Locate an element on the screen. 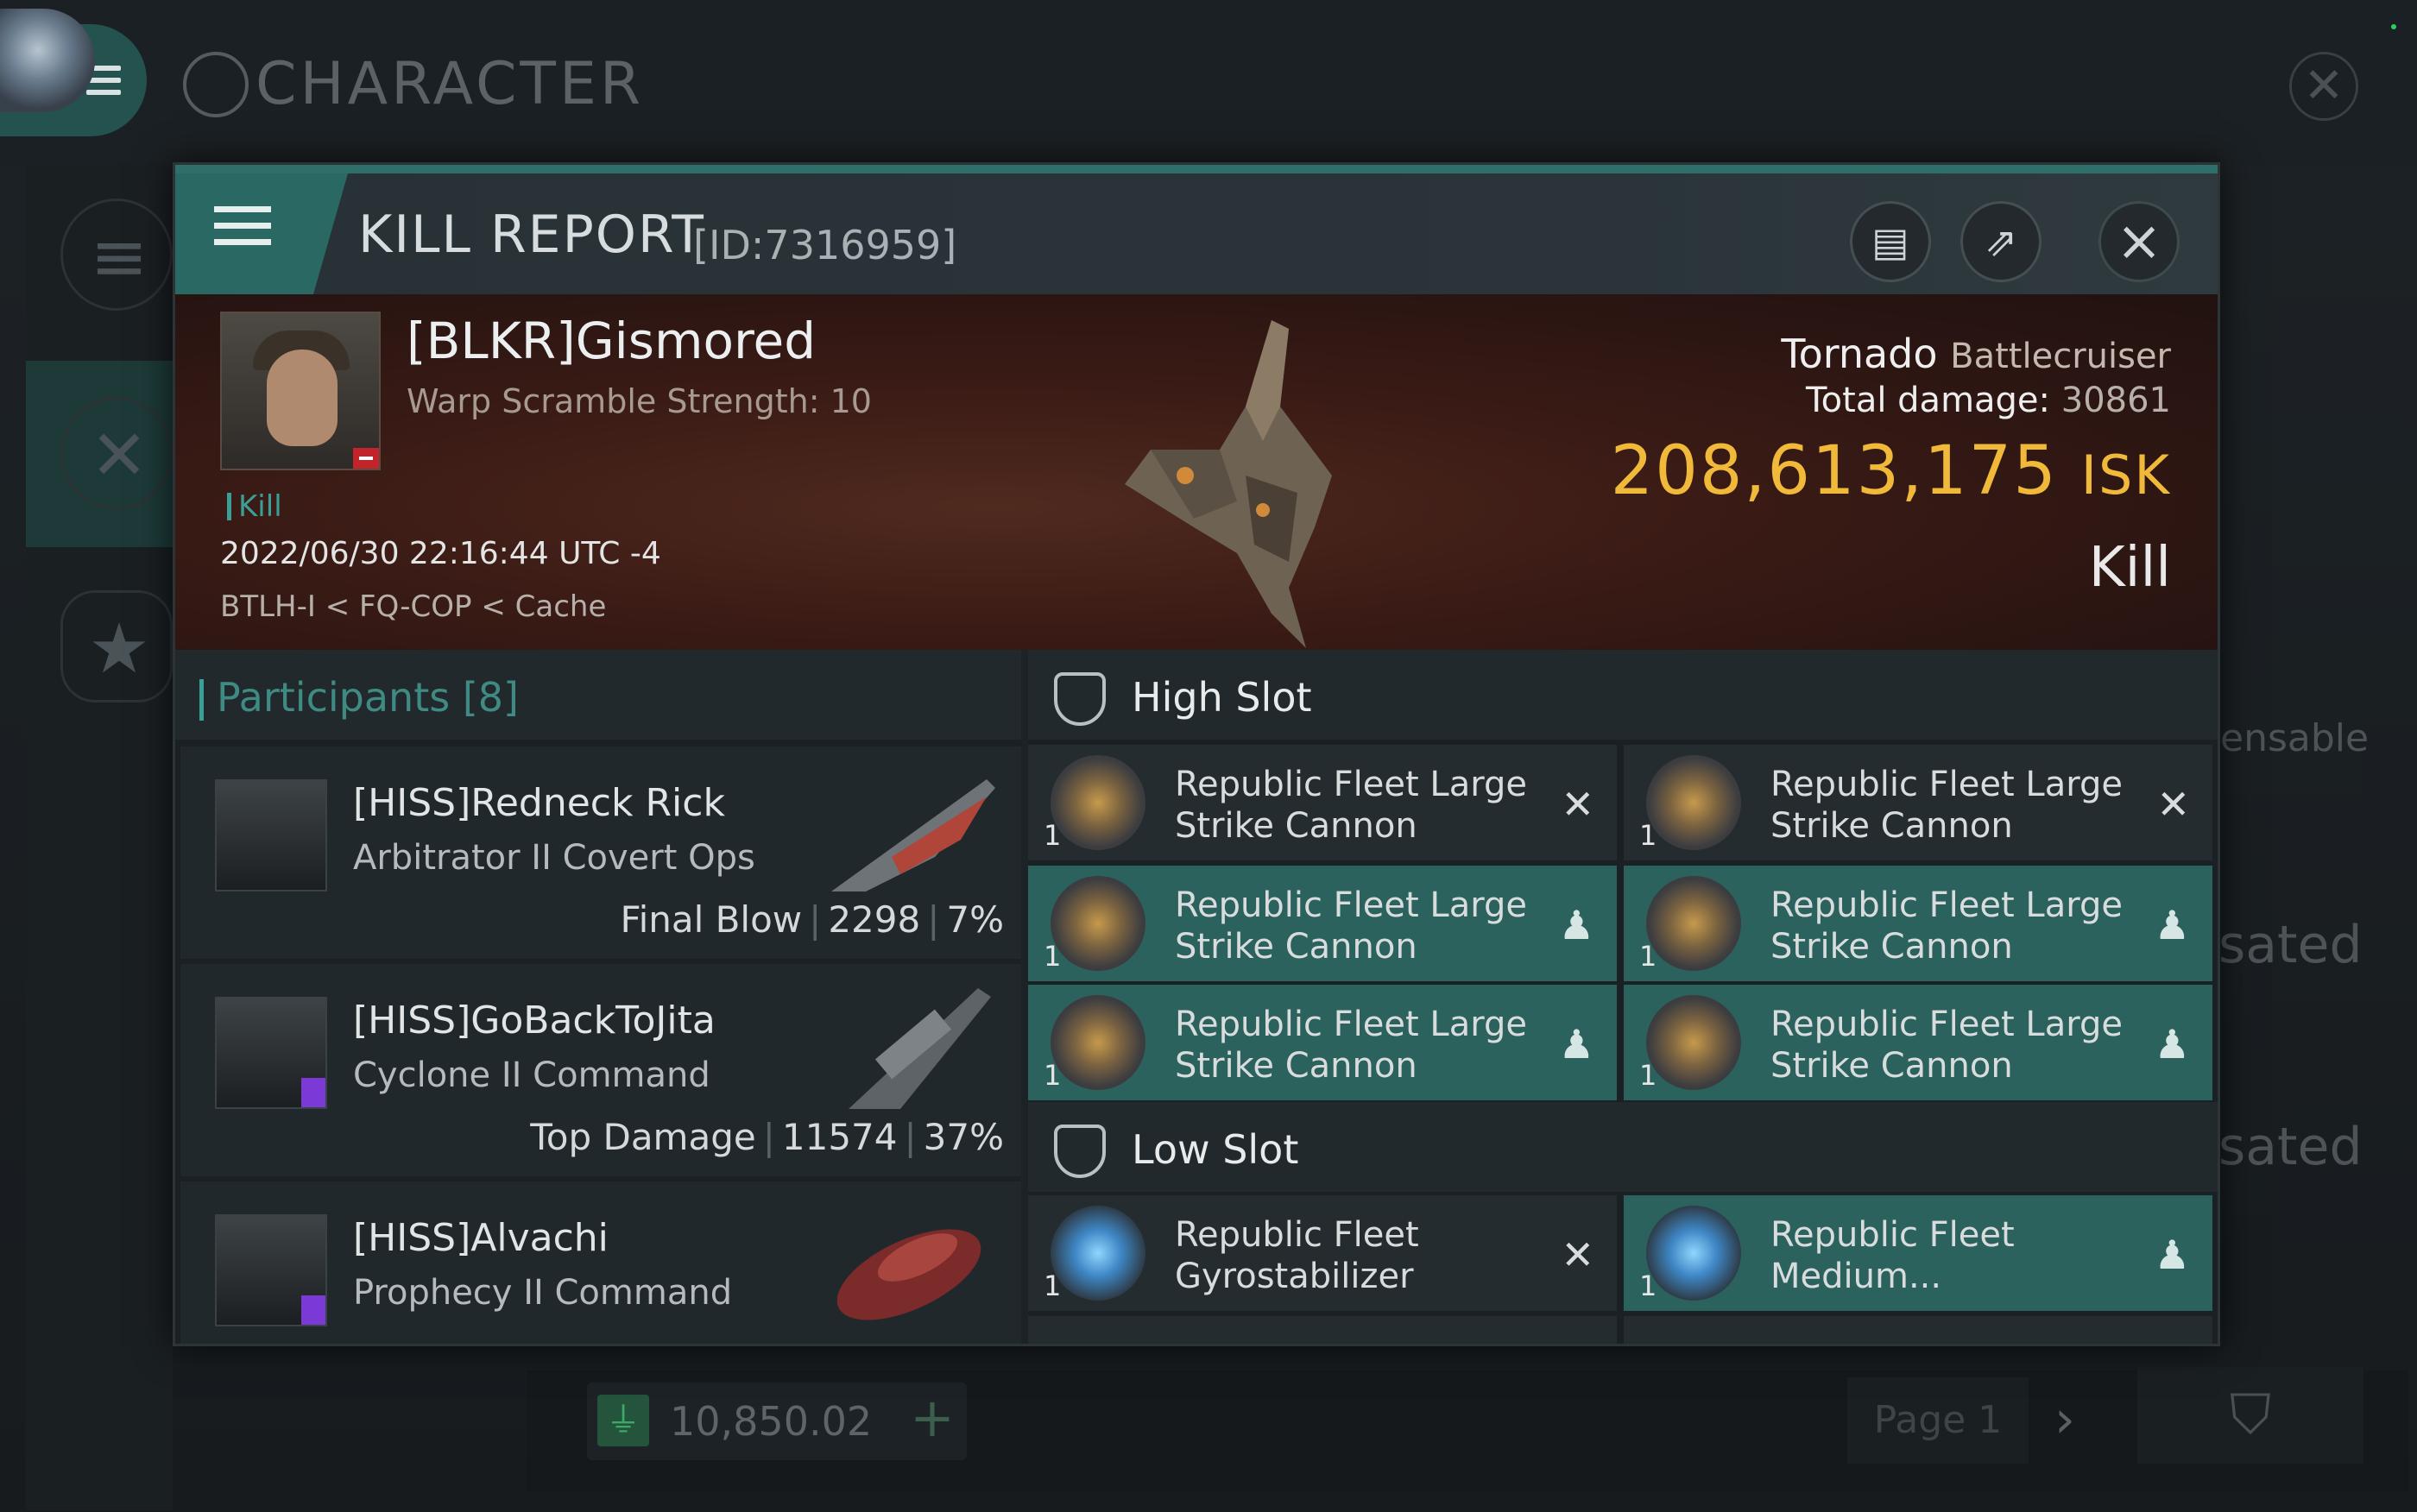  sidebar-star-button: ★ is located at coordinates (116, 646).